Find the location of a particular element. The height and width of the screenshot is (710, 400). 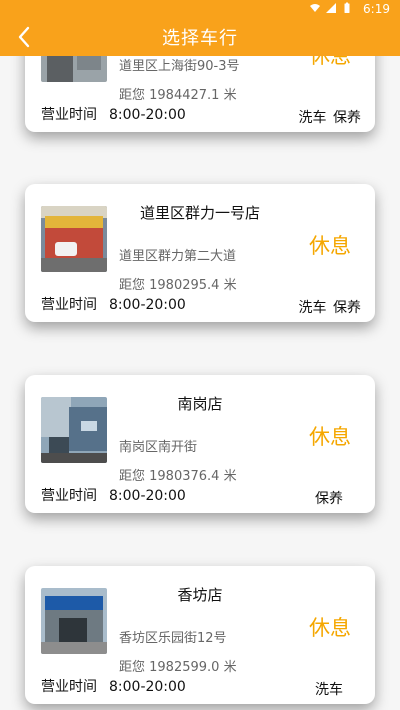

store-distance: 距您 1980376.4 米 is located at coordinates (178, 476).